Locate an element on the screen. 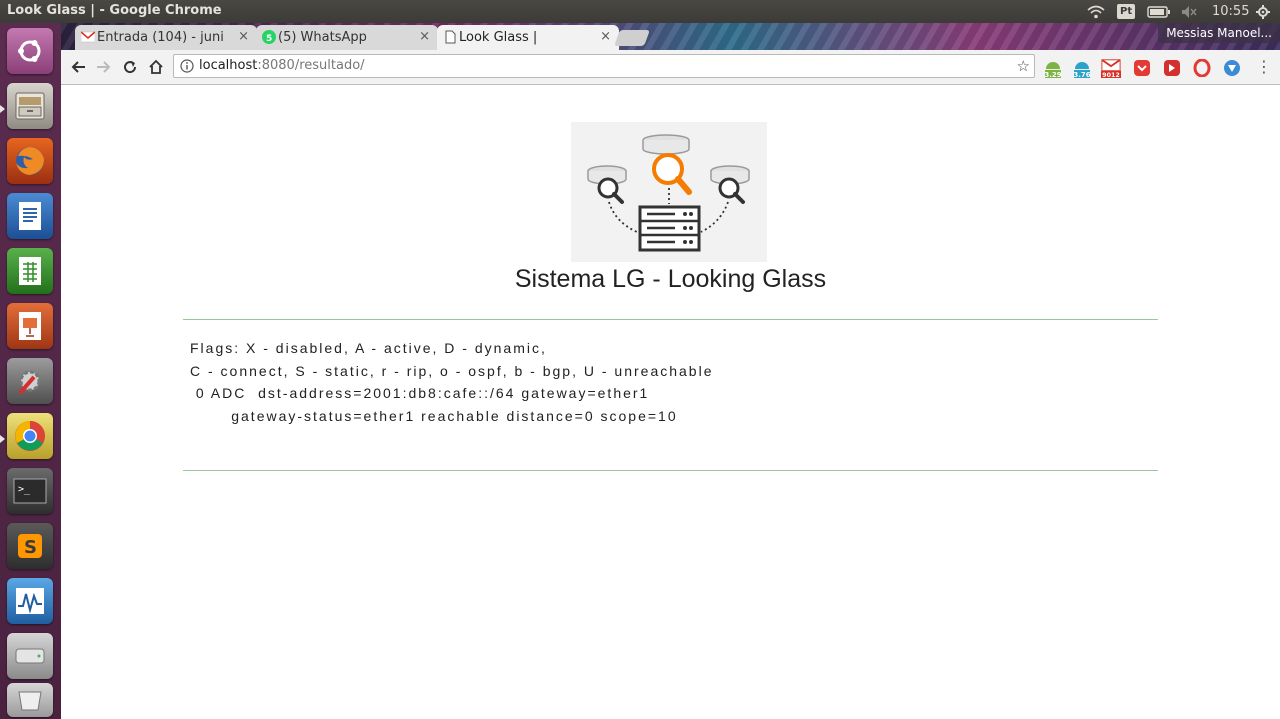  wifi-icon is located at coordinates (1096, 11).